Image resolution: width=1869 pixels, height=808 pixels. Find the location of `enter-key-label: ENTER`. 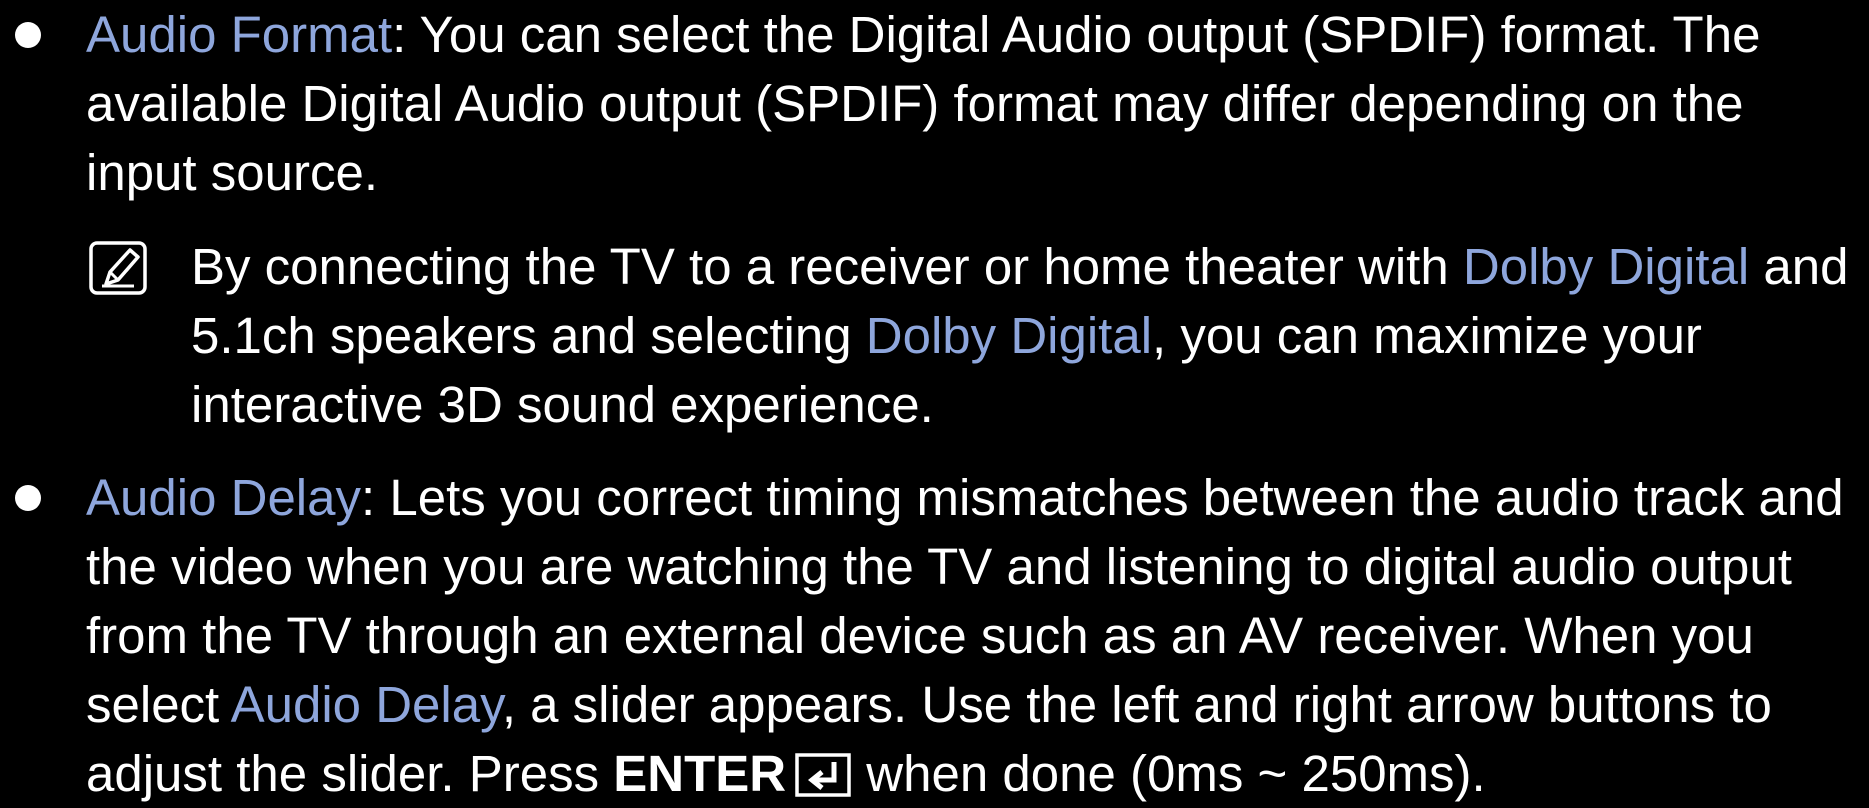

enter-key-label: ENTER is located at coordinates (700, 773).